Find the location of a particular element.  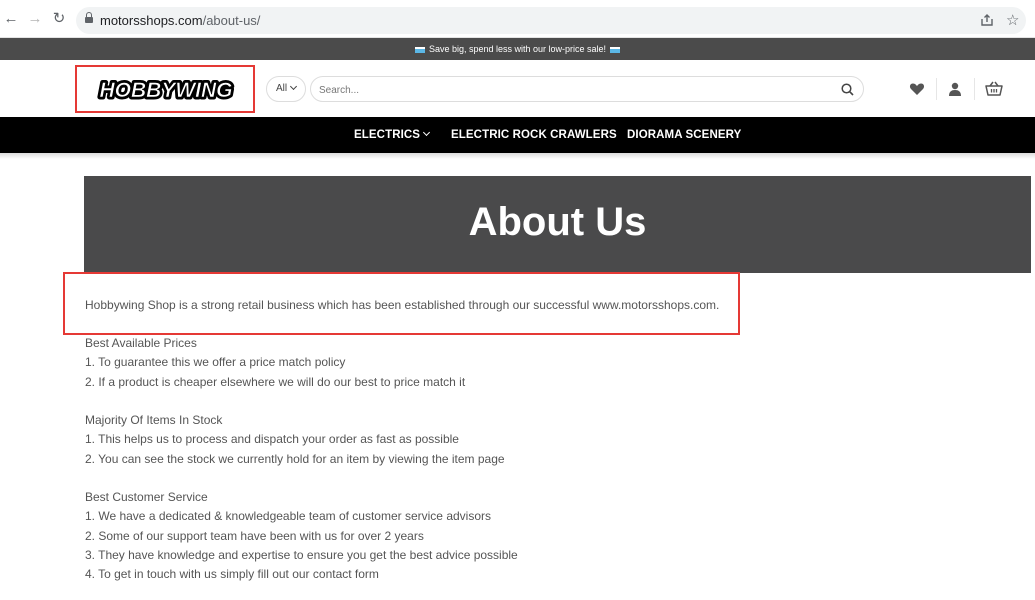

url-path: /about-us/ is located at coordinates (231, 20).